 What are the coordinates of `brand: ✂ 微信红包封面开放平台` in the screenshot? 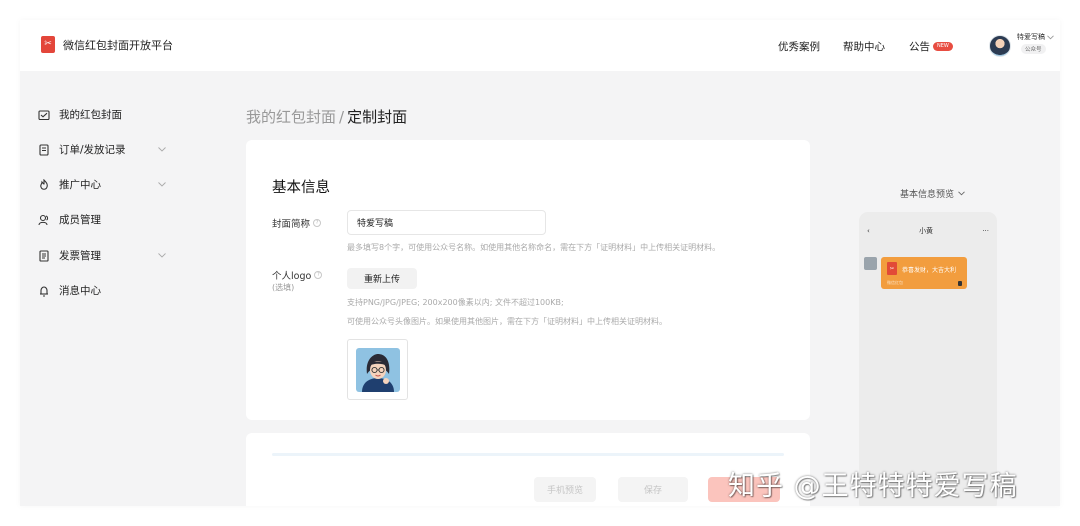 It's located at (107, 44).